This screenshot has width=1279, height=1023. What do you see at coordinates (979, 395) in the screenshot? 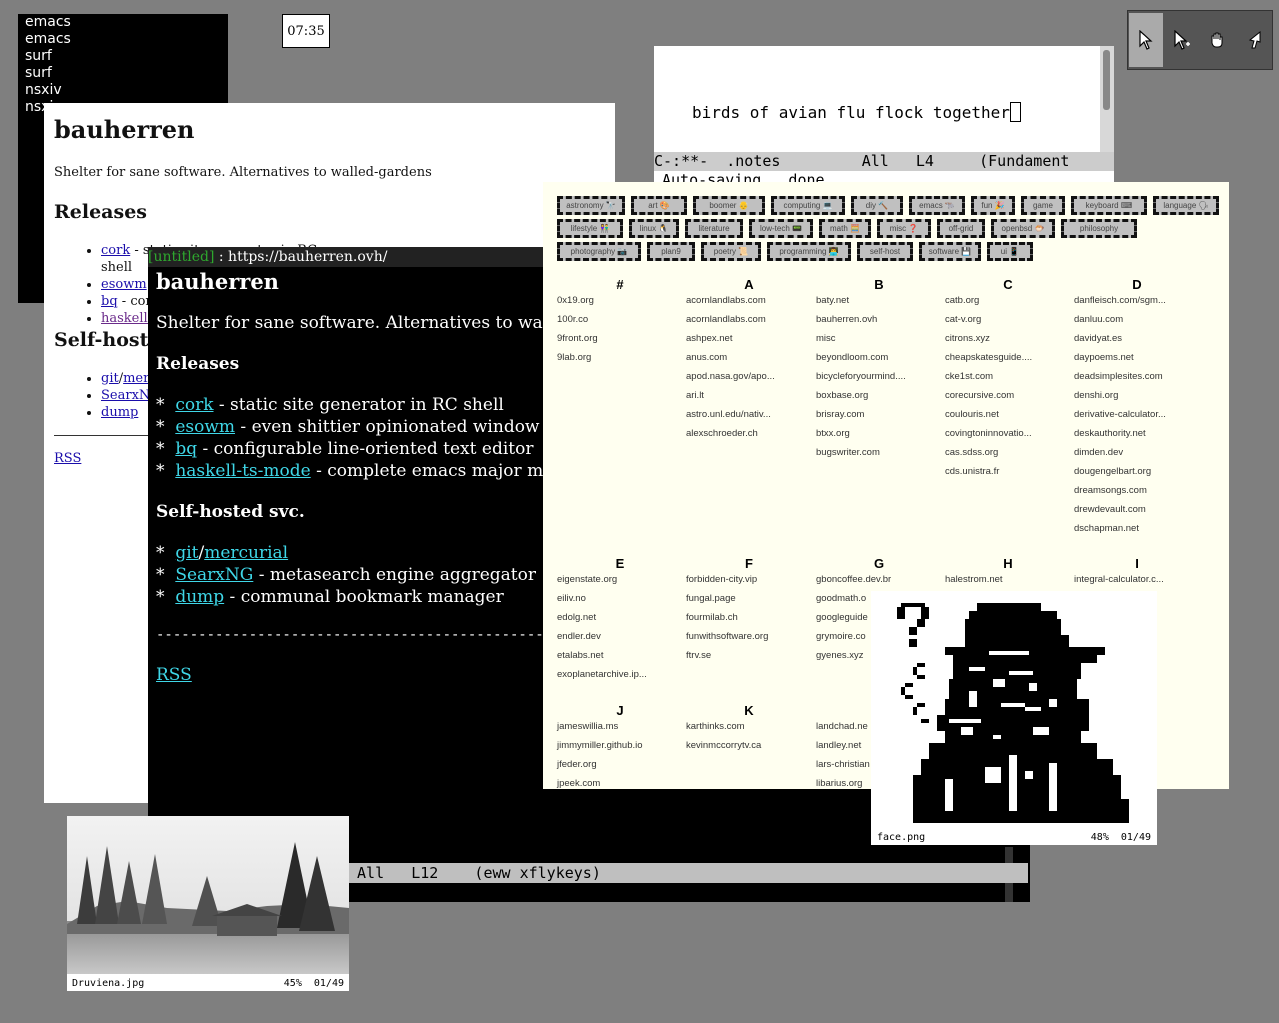
I see `bookmark-link: corecursive.com` at bounding box center [979, 395].